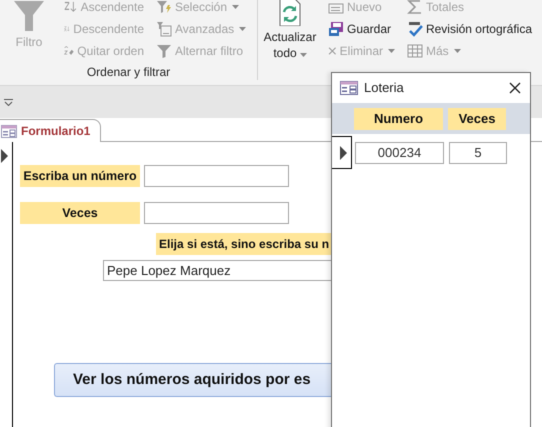 Image resolution: width=542 pixels, height=427 pixels. What do you see at coordinates (80, 213) in the screenshot?
I see `field-label: Veces` at bounding box center [80, 213].